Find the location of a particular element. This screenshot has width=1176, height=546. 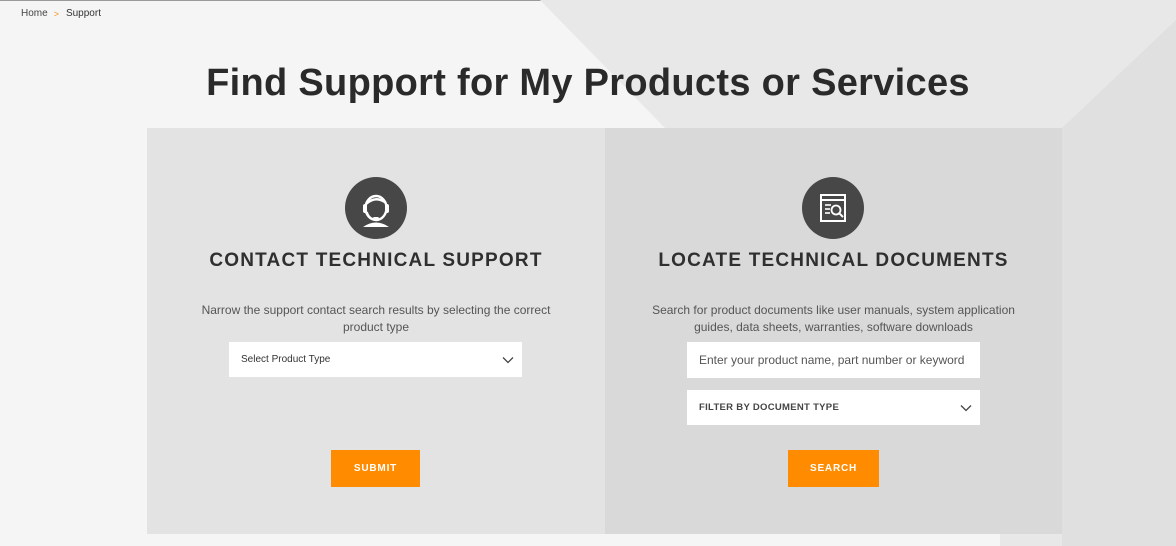

page-title: Find Support for My Products or Services is located at coordinates (588, 83).